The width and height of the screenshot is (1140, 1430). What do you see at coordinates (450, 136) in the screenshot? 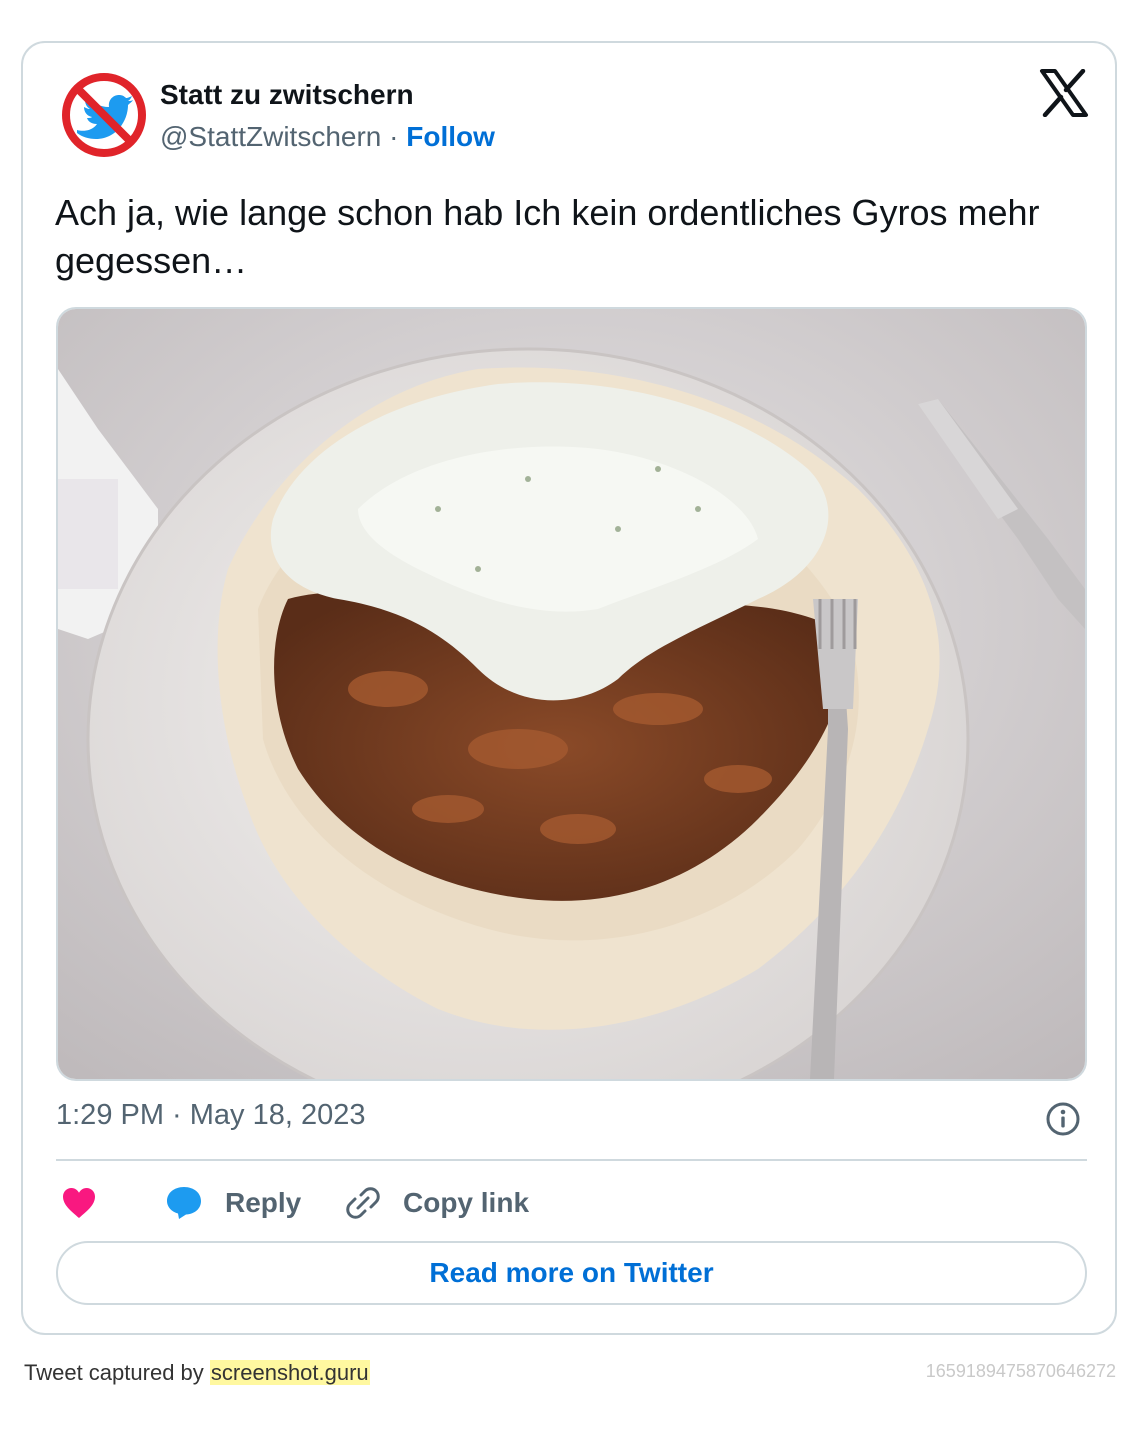
I see `follow-link: Follow` at bounding box center [450, 136].